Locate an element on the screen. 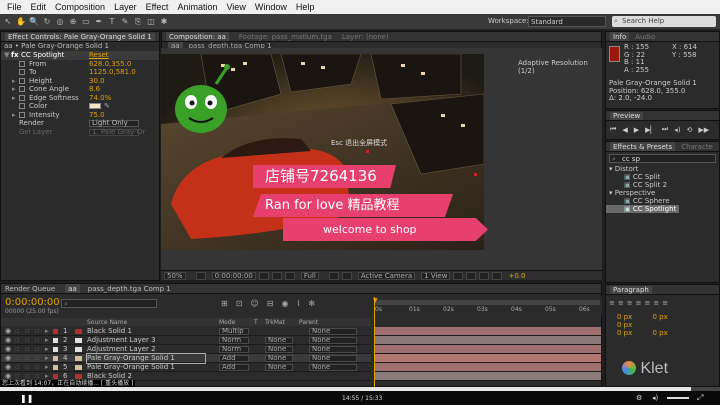 The image size is (720, 405). fx-icon: fx is located at coordinates (15, 55).